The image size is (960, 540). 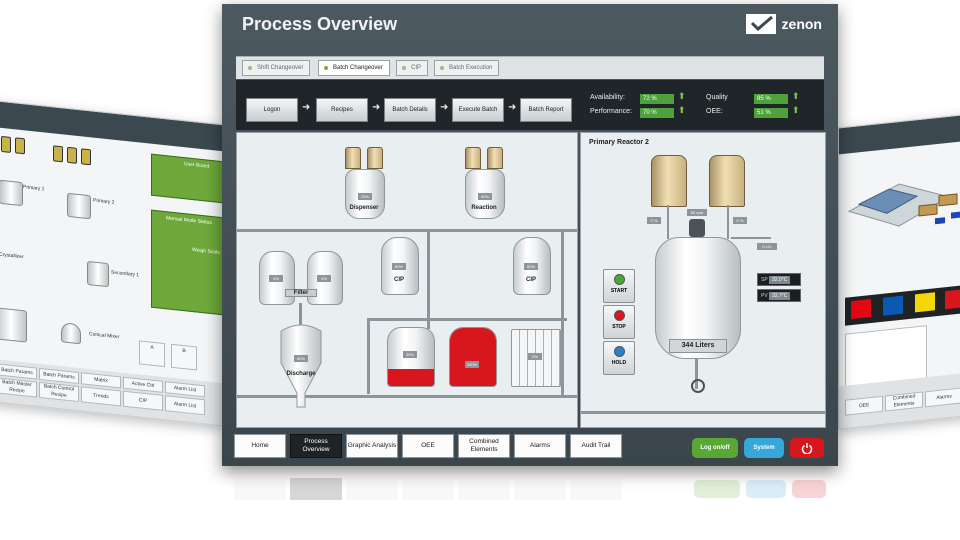 What do you see at coordinates (546, 110) in the screenshot?
I see `step-batch-report: Batch Report` at bounding box center [546, 110].